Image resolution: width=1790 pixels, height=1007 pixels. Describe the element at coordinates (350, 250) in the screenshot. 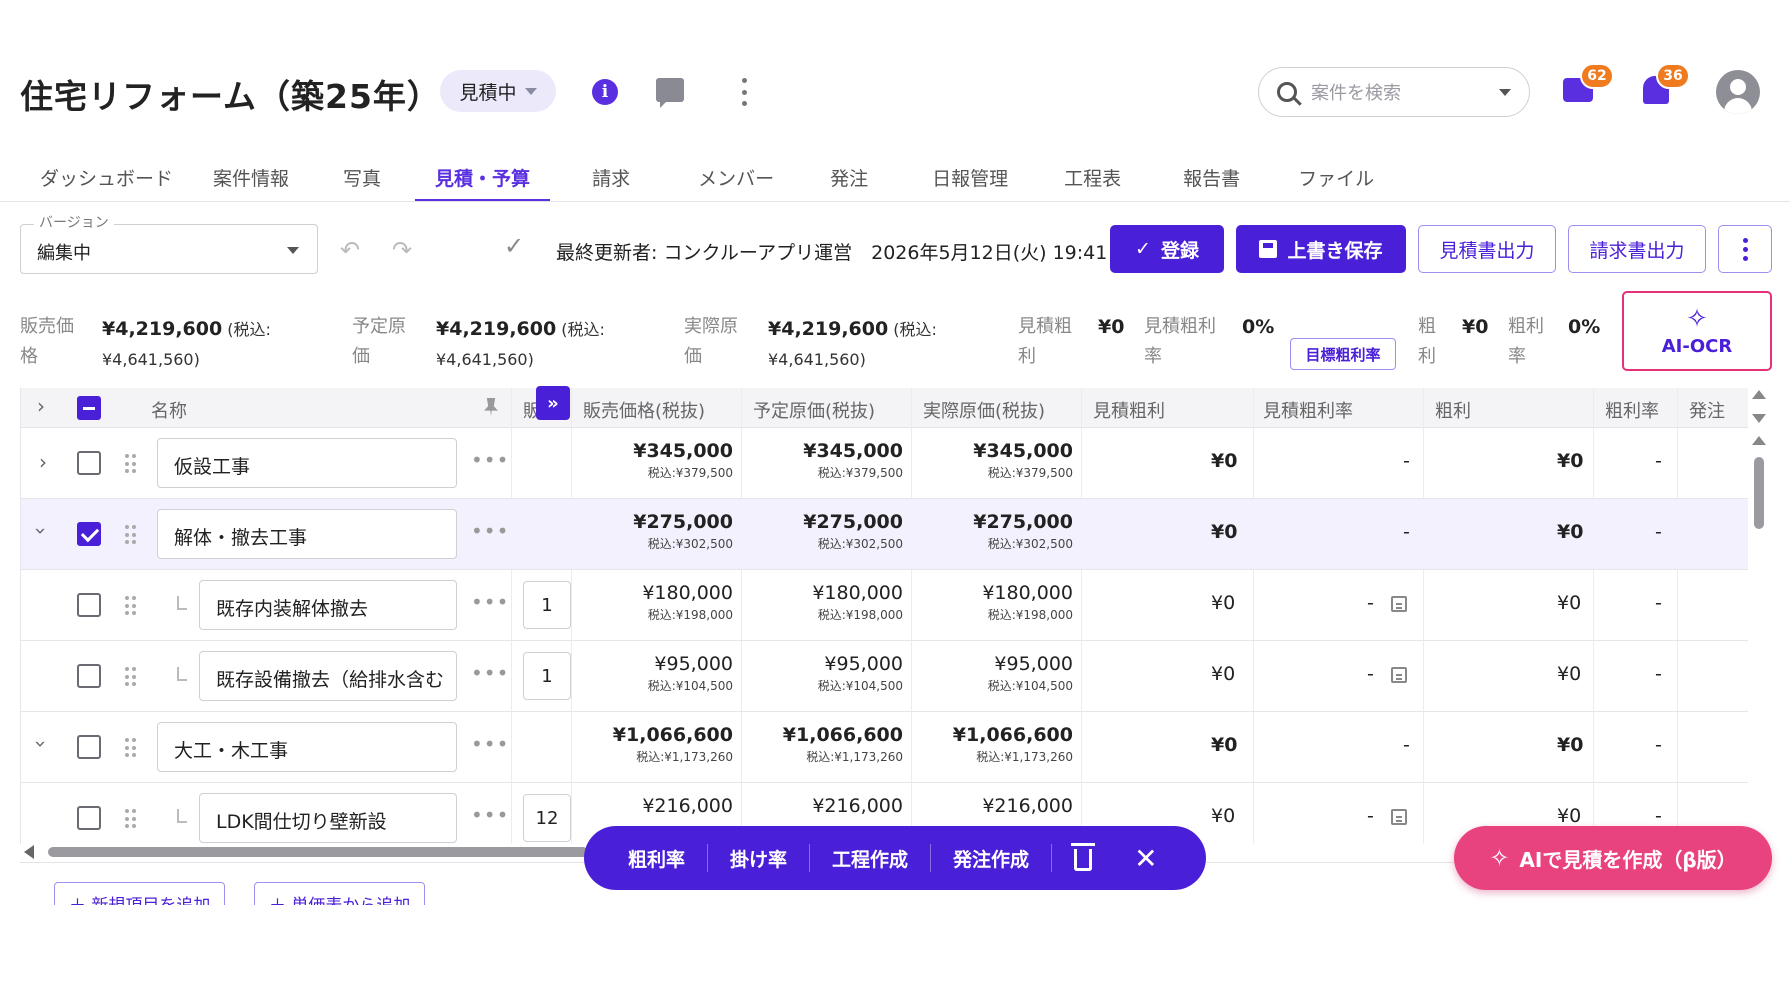

I see `undo-icon: ↶` at that location.